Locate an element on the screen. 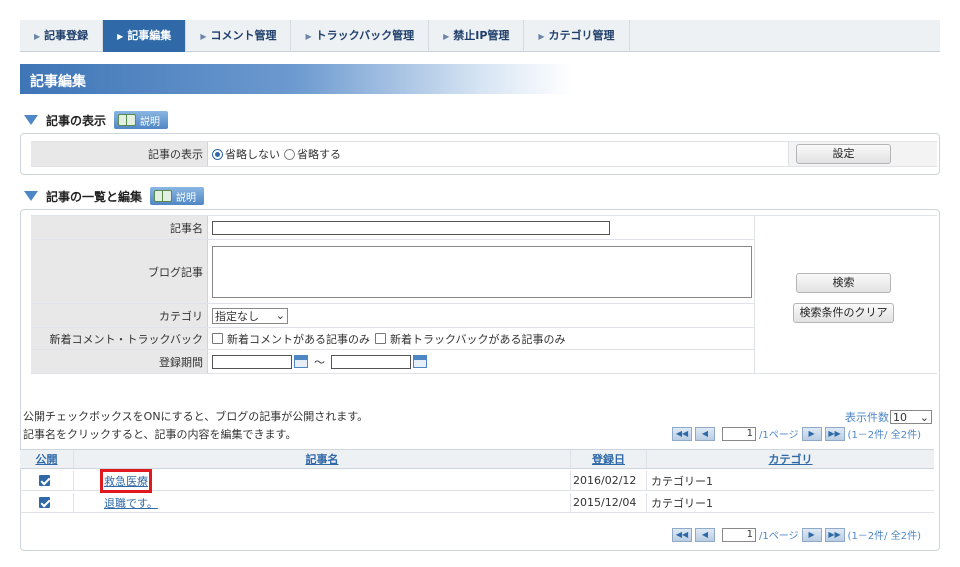 The image size is (960, 567). note-public: 公開チェックボックスをONにすると、ブログの記事が公開されます。 is located at coordinates (196, 416).